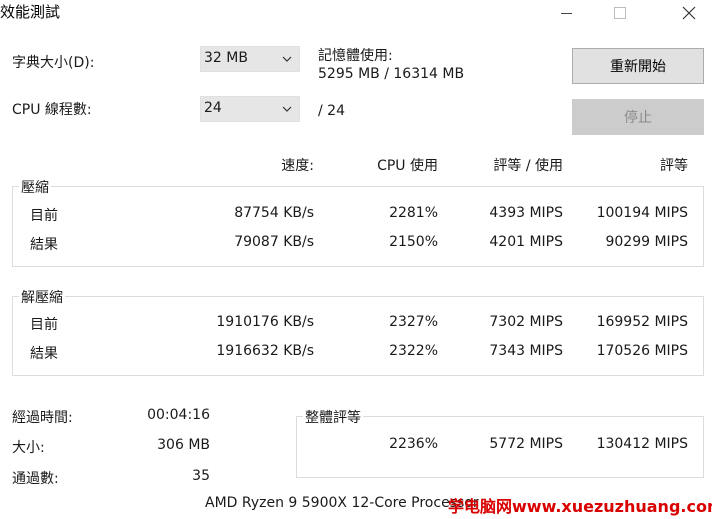 The width and height of the screenshot is (712, 519). Describe the element at coordinates (407, 166) in the screenshot. I see `col-header-cpu: CPU 使用` at that location.